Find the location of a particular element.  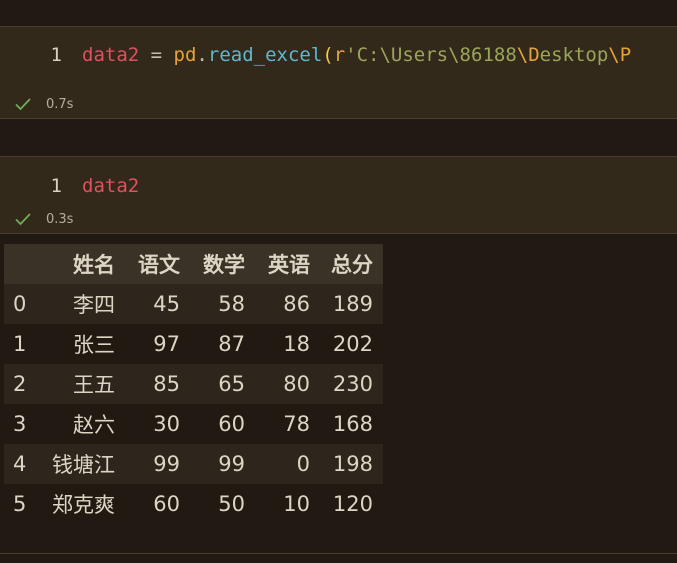

row-index: 2 is located at coordinates (20, 384).